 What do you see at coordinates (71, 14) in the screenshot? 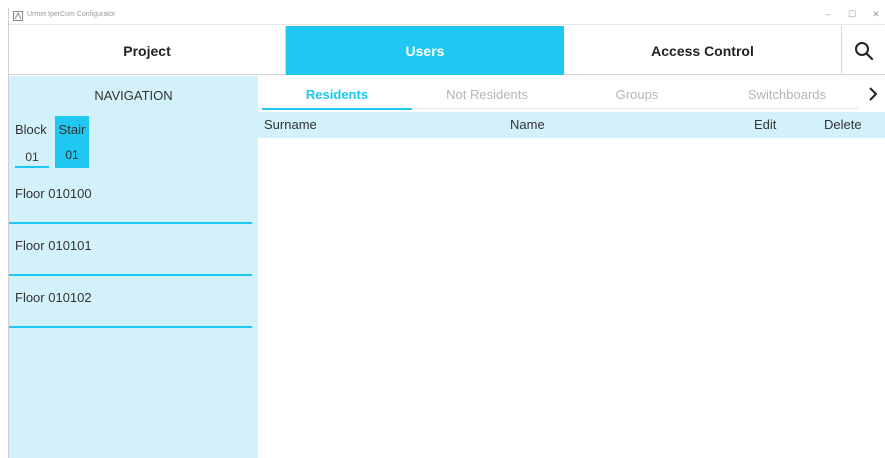
I see `window-title: Urmet IperCom Configurator` at bounding box center [71, 14].